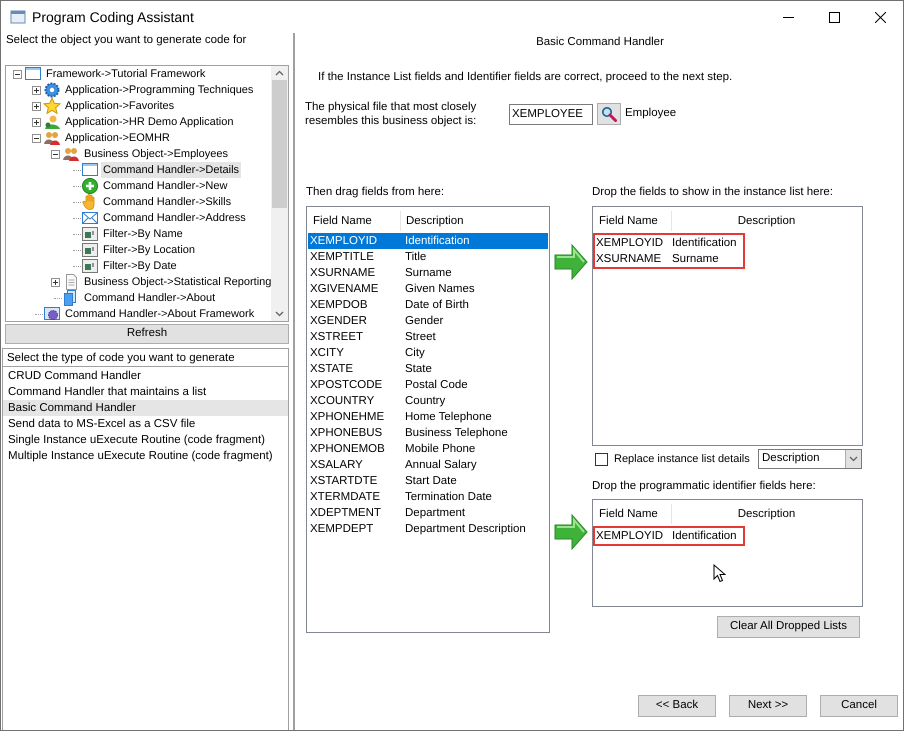 The image size is (904, 731). I want to click on field-row: XEMPDOB Date of Birth, so click(428, 305).